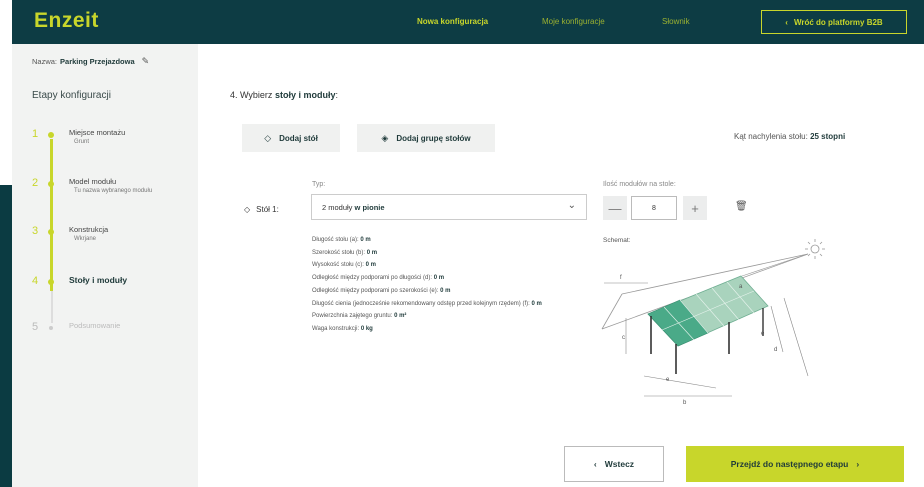 Image resolution: width=924 pixels, height=487 pixels. I want to click on step-subtitle: Wkrjane, so click(85, 239).